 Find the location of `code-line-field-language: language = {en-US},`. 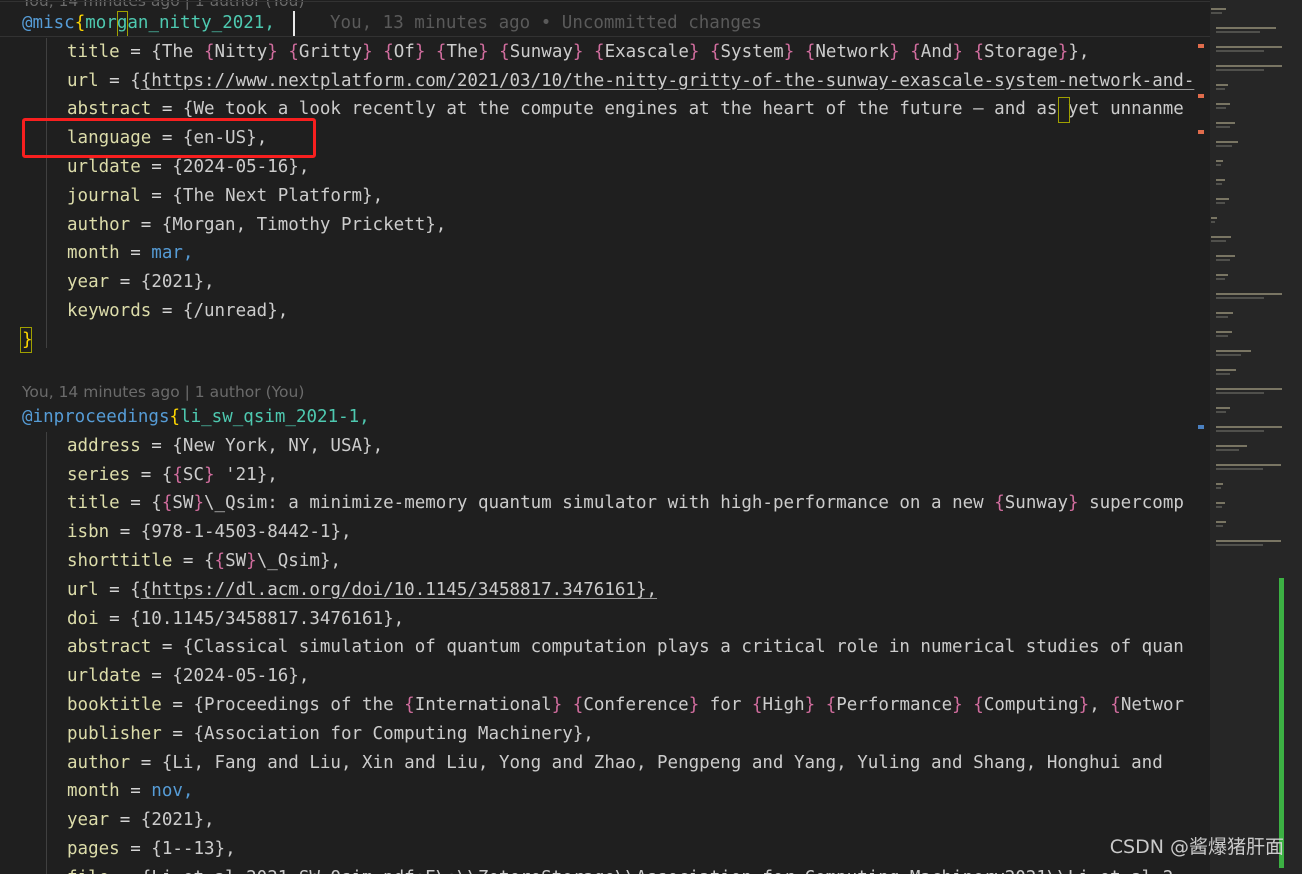

code-line-field-language: language = {en-US}, is located at coordinates (133, 138).